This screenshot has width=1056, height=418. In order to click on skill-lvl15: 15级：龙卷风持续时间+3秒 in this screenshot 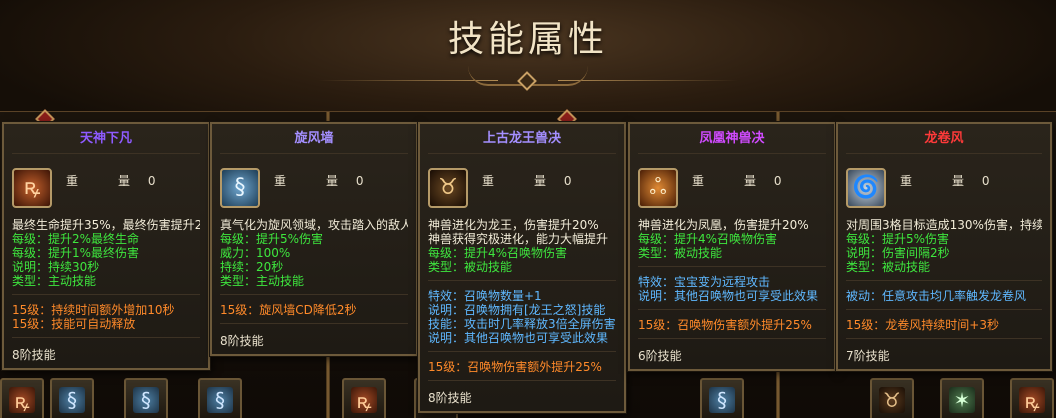, I will do `click(944, 324)`.